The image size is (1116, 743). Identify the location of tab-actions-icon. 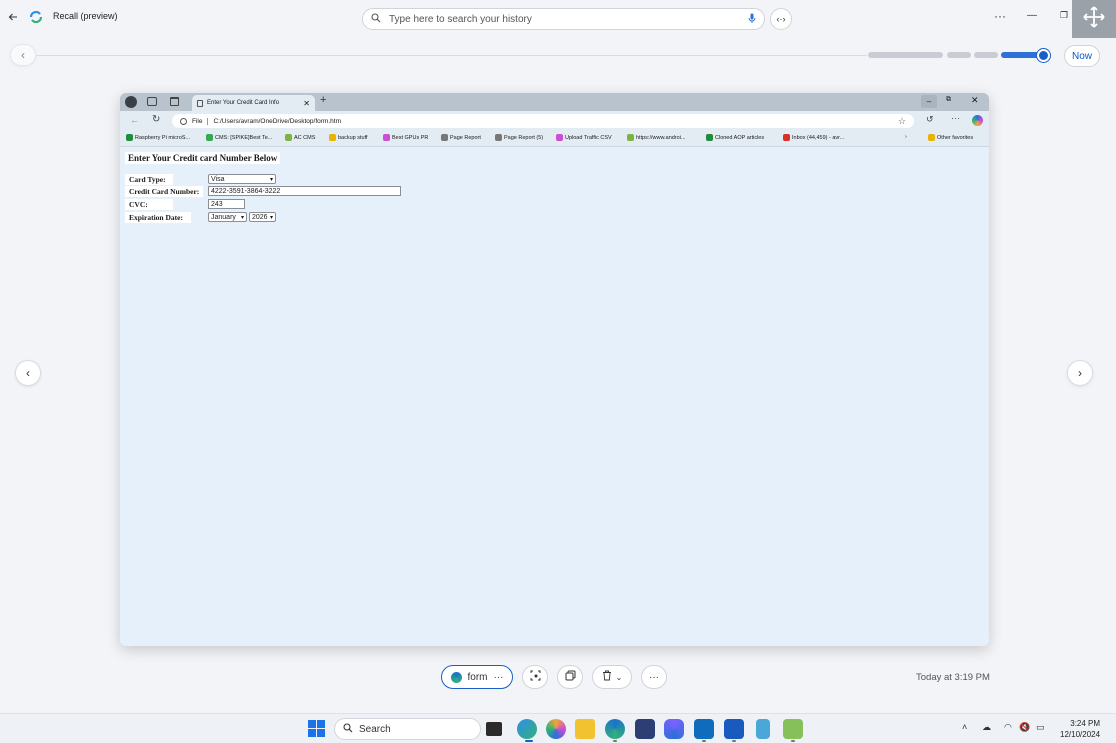
(174, 101).